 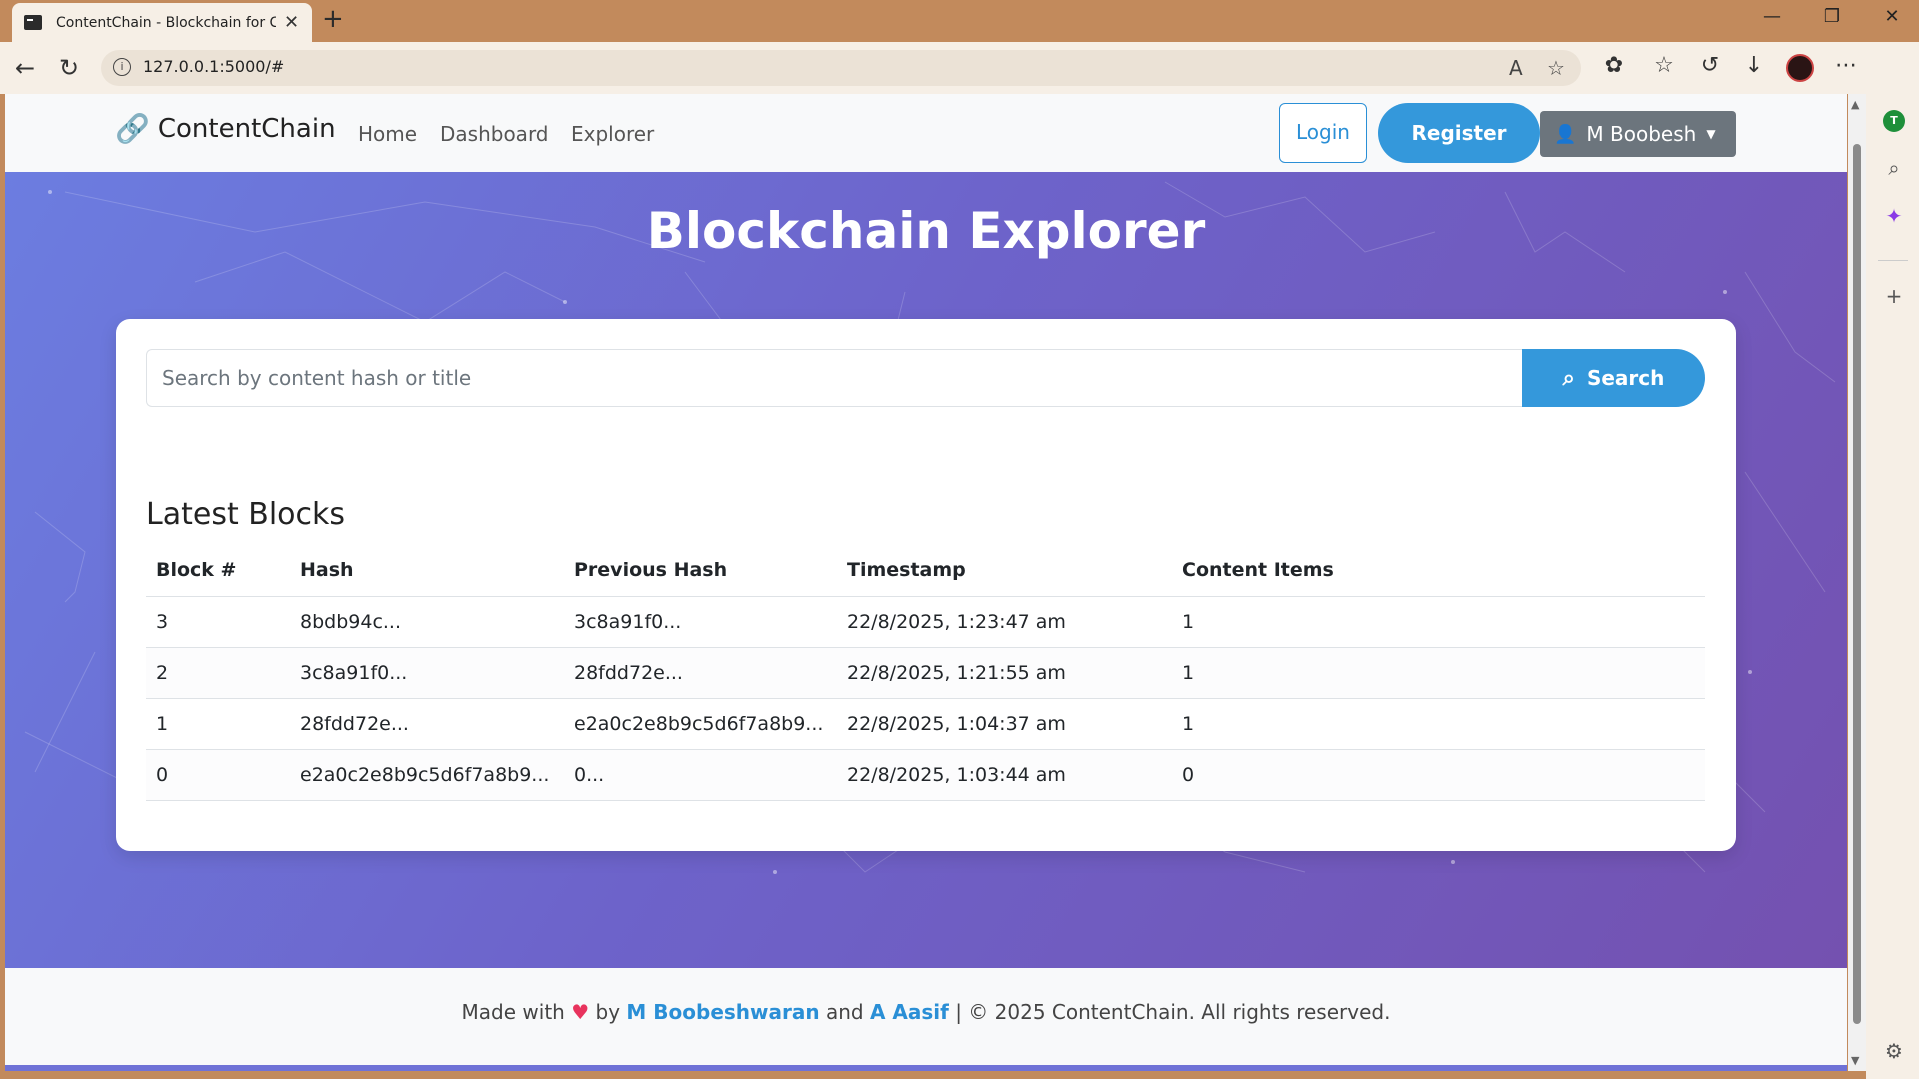 I want to click on footer-made-with: Made with, so click(x=513, y=1012).